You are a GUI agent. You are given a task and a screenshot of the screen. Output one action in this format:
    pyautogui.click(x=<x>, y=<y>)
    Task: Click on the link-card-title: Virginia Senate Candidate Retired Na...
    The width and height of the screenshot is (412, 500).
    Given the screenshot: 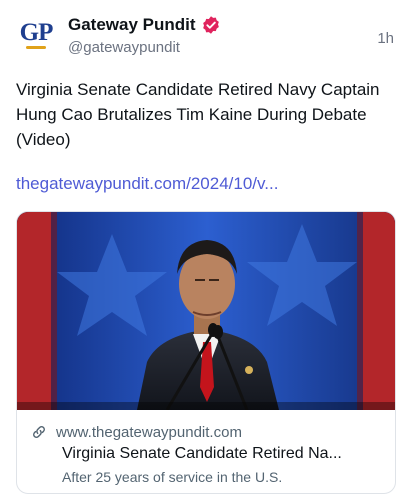 What is the action you would take?
    pyautogui.click(x=206, y=454)
    